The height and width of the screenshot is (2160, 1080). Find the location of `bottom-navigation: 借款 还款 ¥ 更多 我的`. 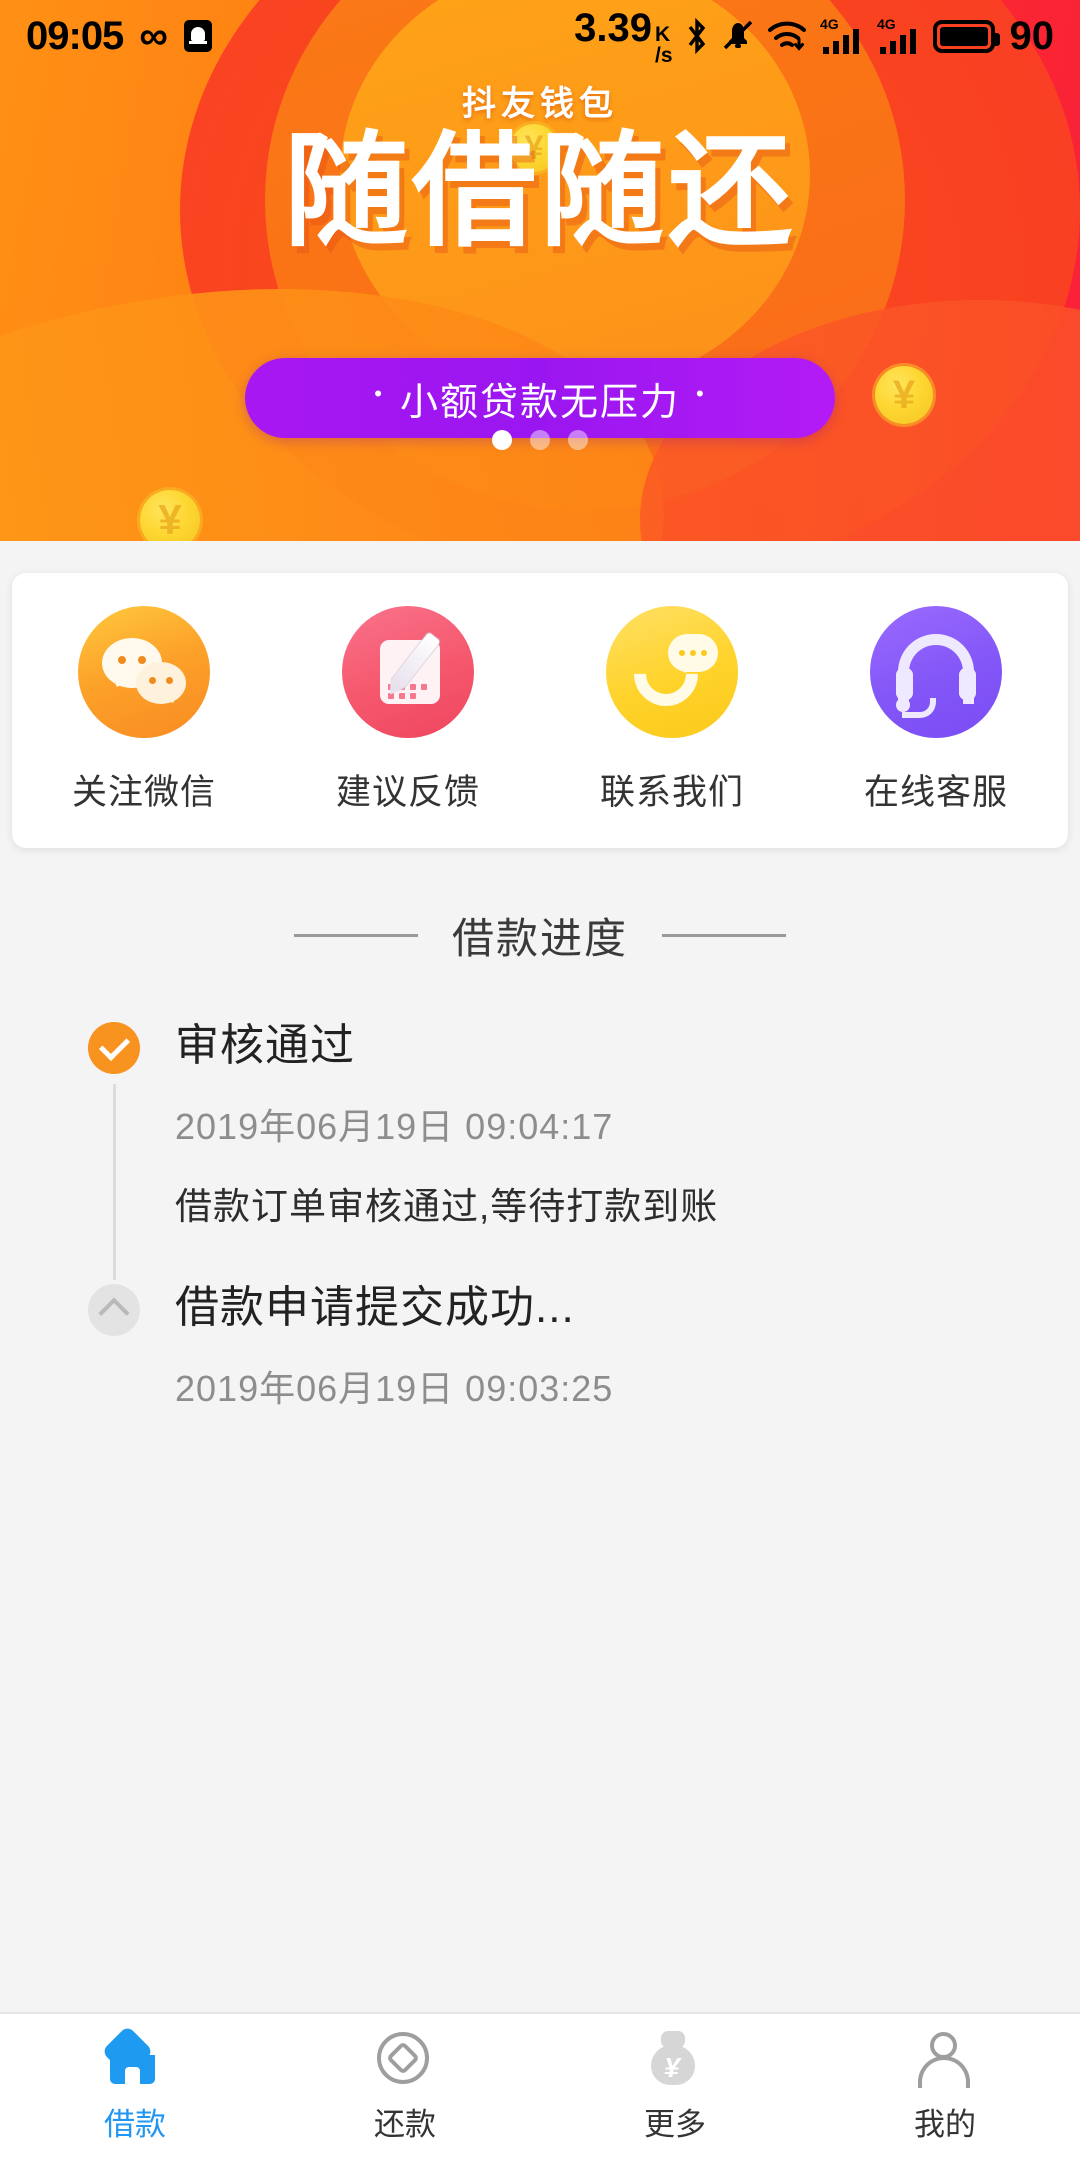

bottom-navigation: 借款 还款 ¥ 更多 我的 is located at coordinates (540, 2086).